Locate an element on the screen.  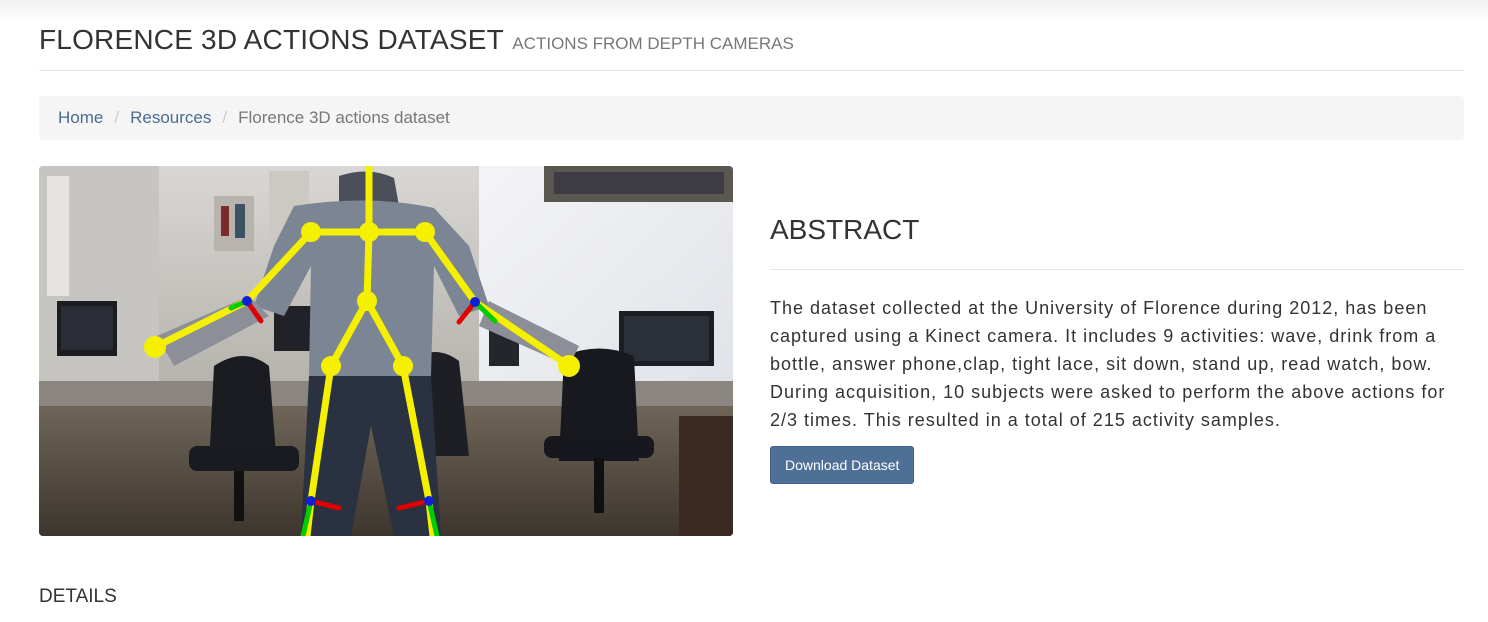
page-title: FLORENCE 3D ACTIONS DATASET is located at coordinates (271, 39).